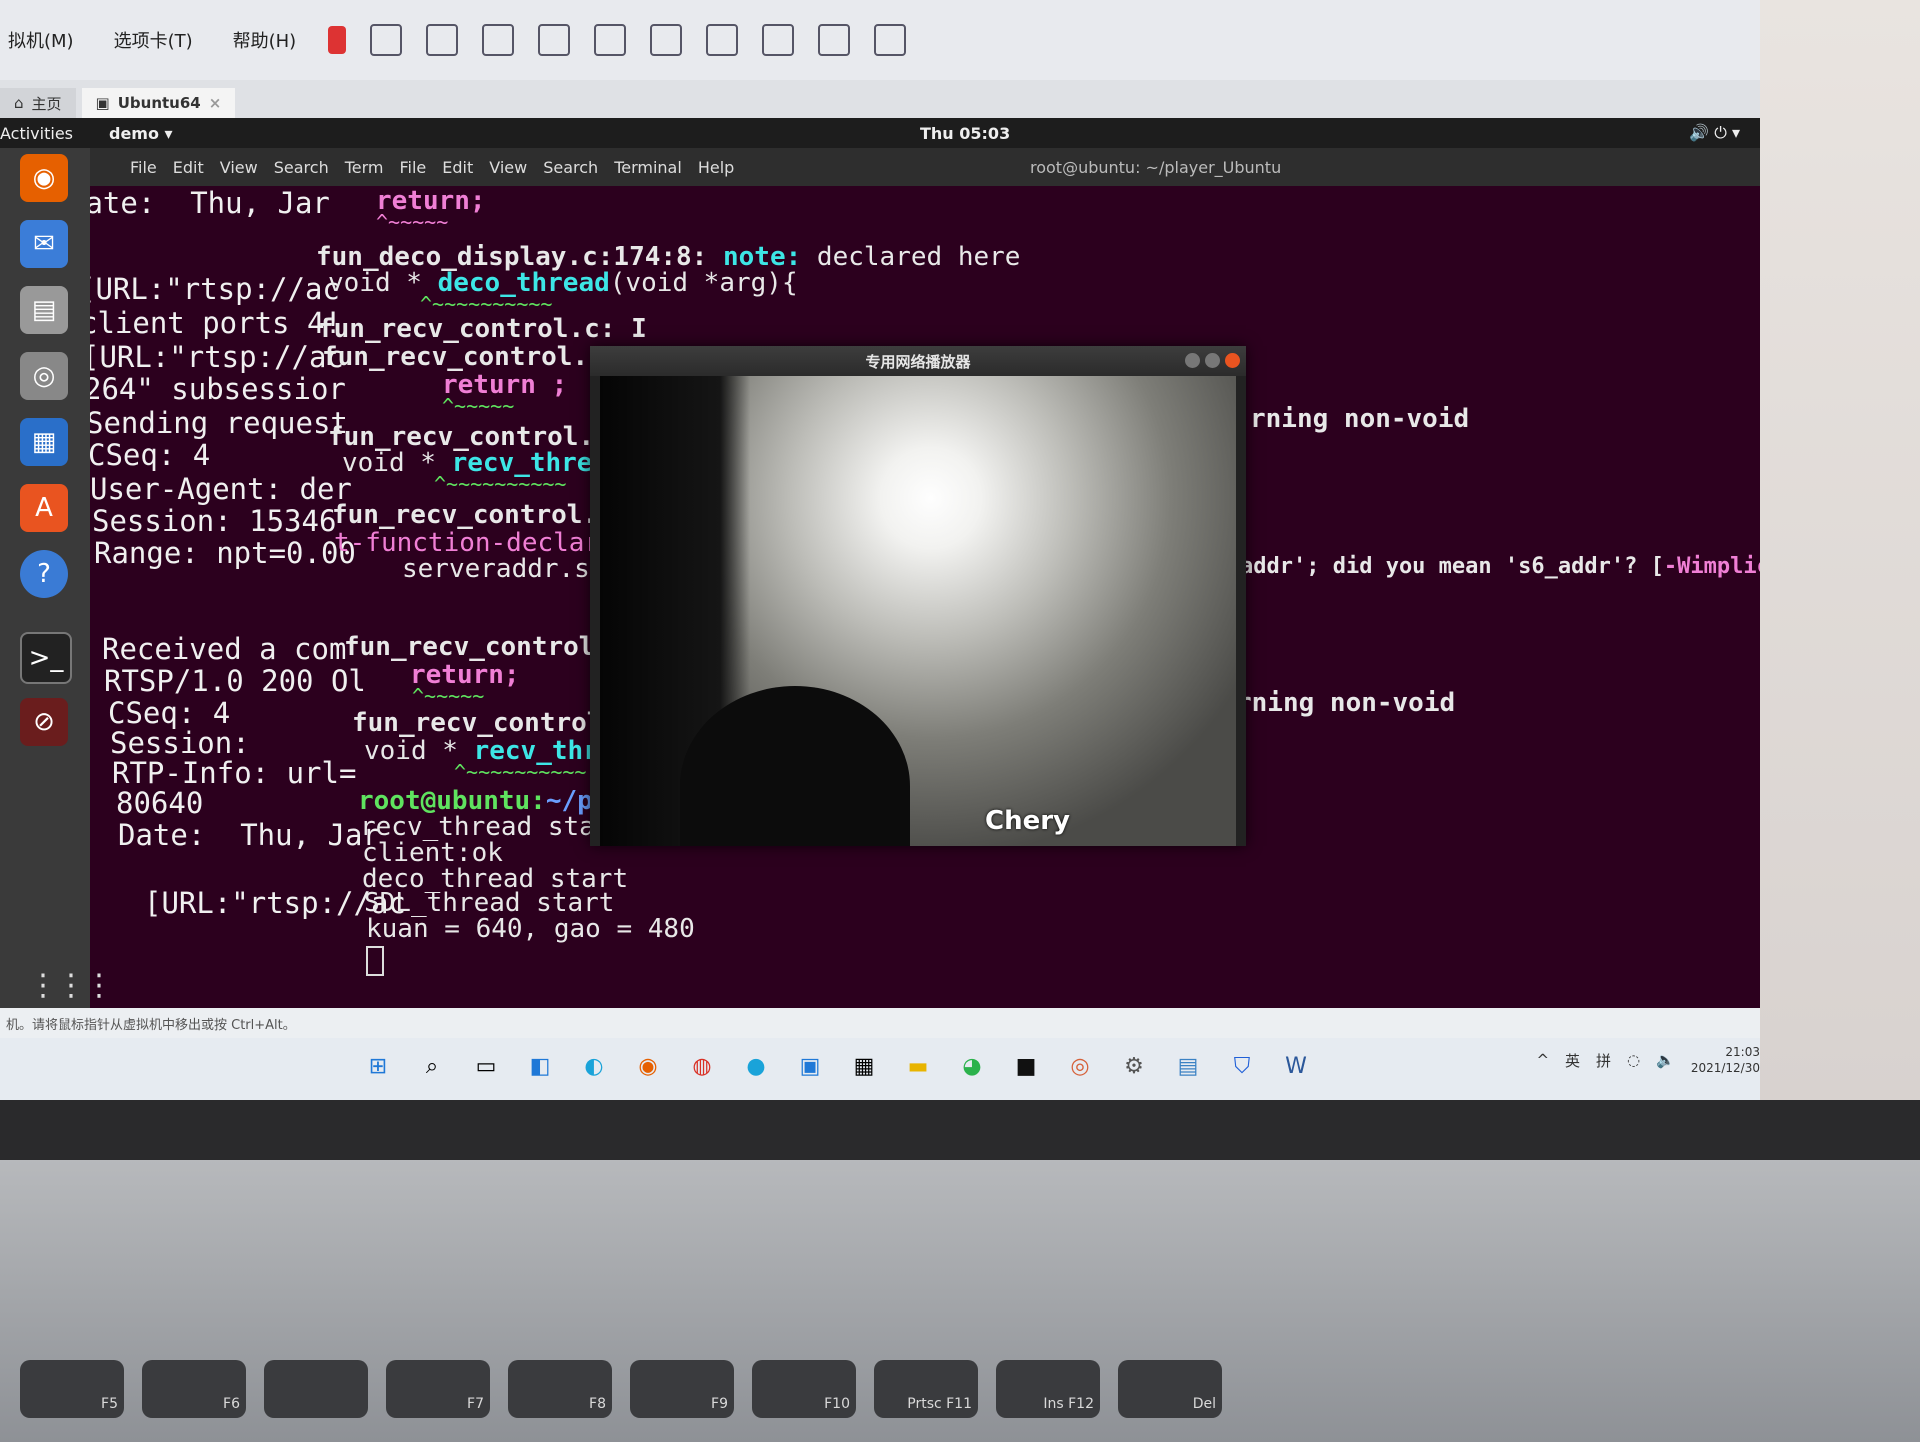  Describe the element at coordinates (1633, 1060) in the screenshot. I see `network-icon: ◌` at that location.